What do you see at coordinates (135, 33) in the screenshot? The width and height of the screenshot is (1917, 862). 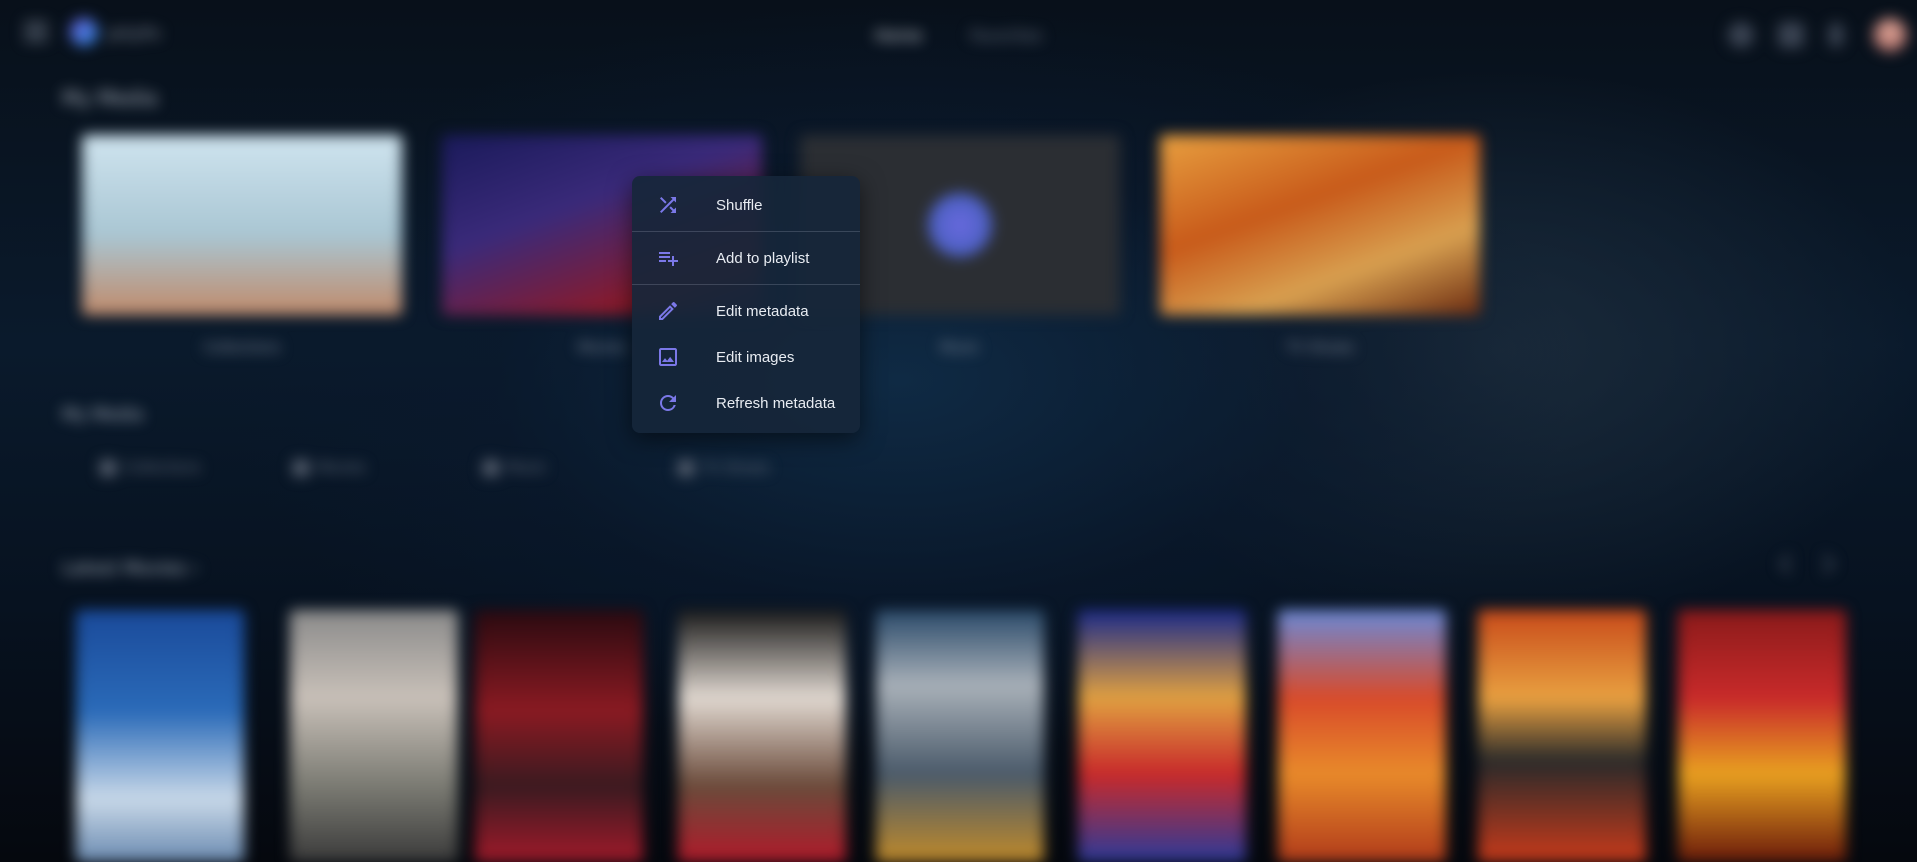 I see `brand-name: Jellyfin` at bounding box center [135, 33].